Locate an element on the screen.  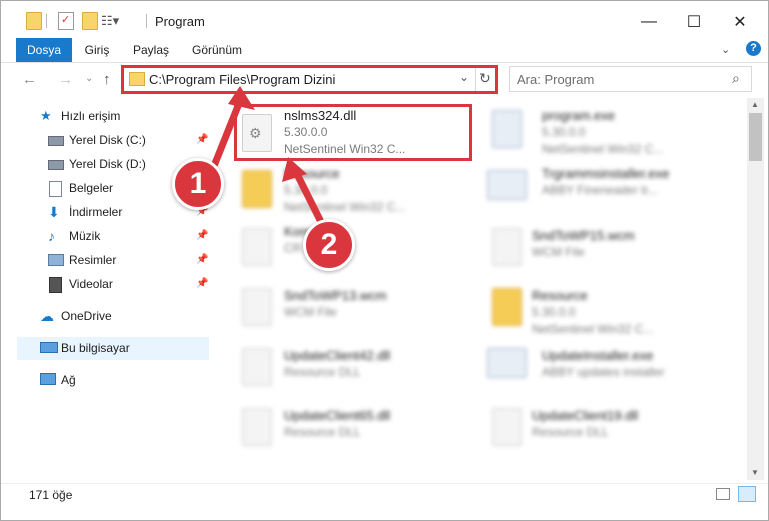
arrow-1-line is located at coordinates (227, 133).